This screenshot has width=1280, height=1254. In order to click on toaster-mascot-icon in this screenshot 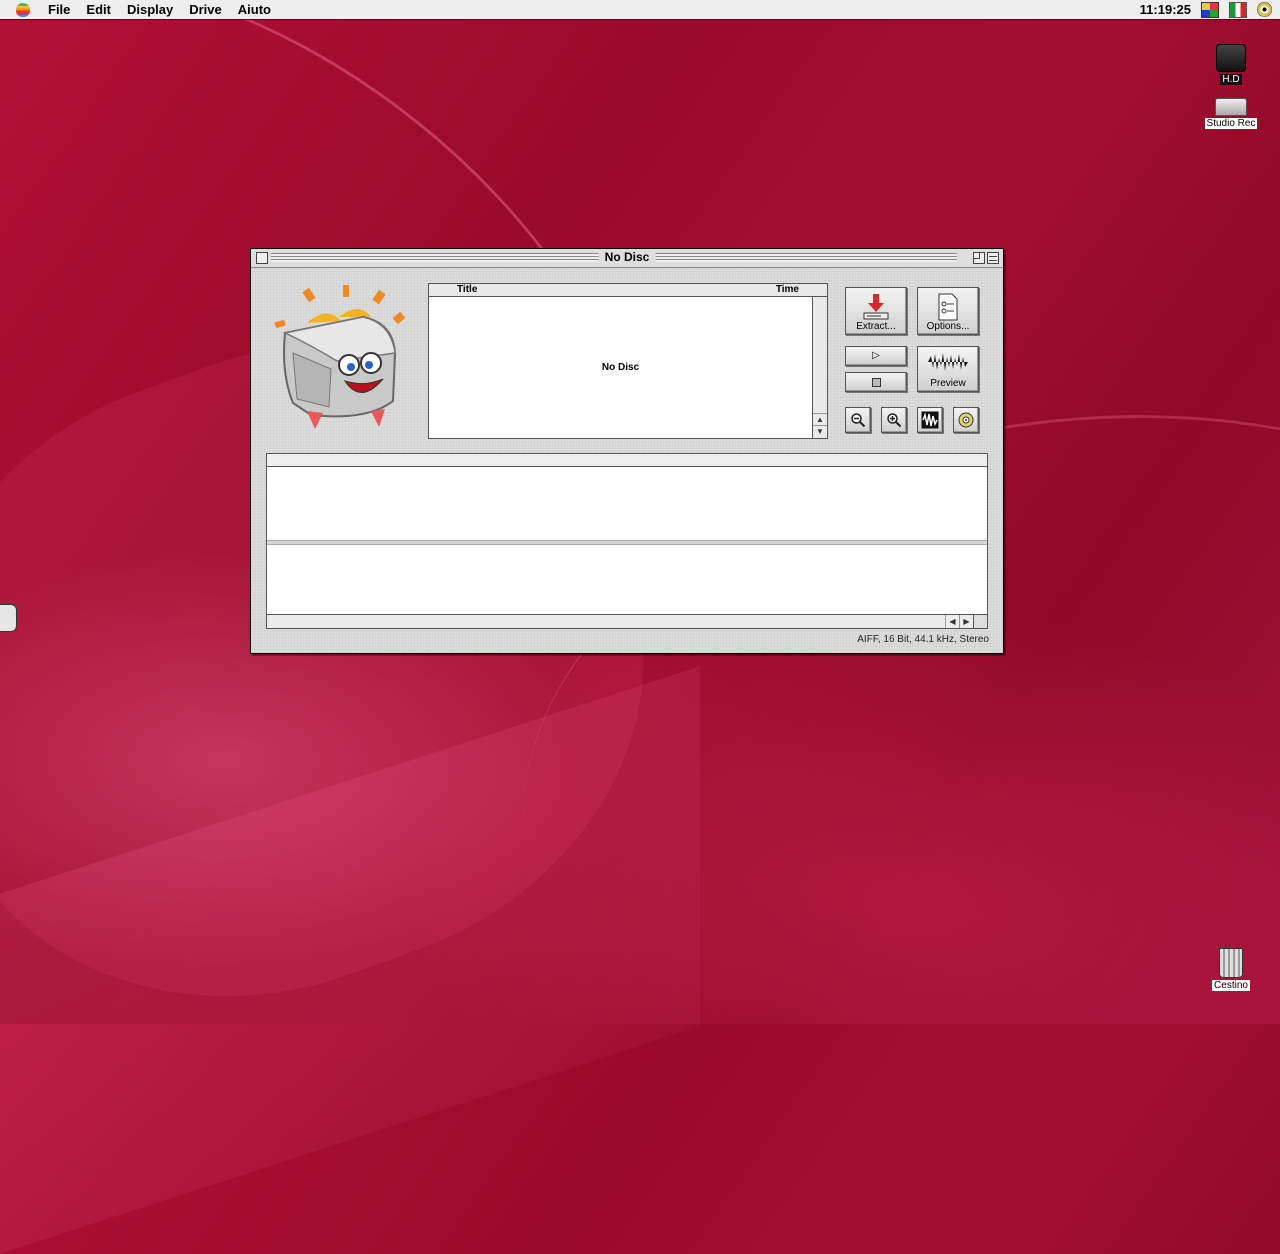, I will do `click(340, 357)`.